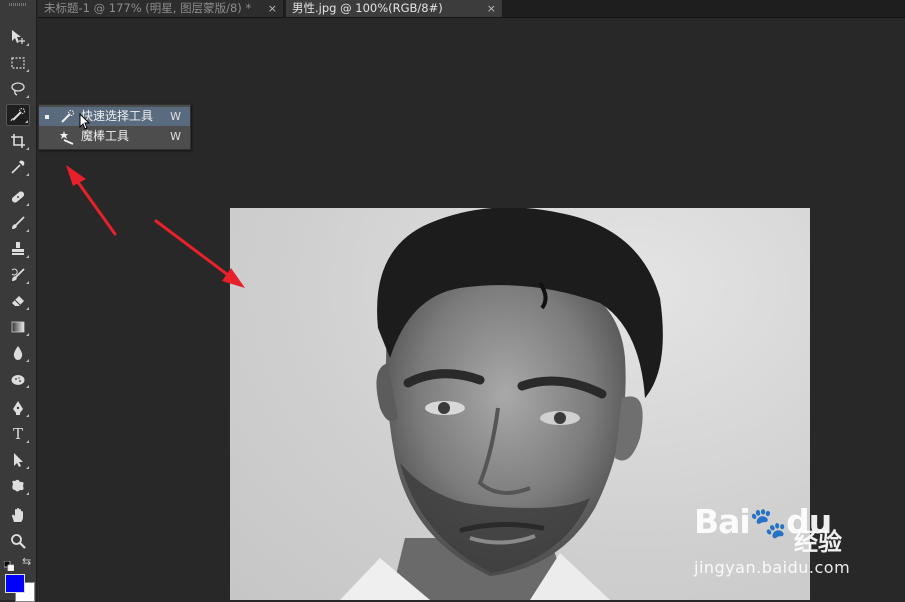  I want to click on tab-label: 未标题-1 @ 177% (明星, 图层蒙版/8) *, so click(148, 8).